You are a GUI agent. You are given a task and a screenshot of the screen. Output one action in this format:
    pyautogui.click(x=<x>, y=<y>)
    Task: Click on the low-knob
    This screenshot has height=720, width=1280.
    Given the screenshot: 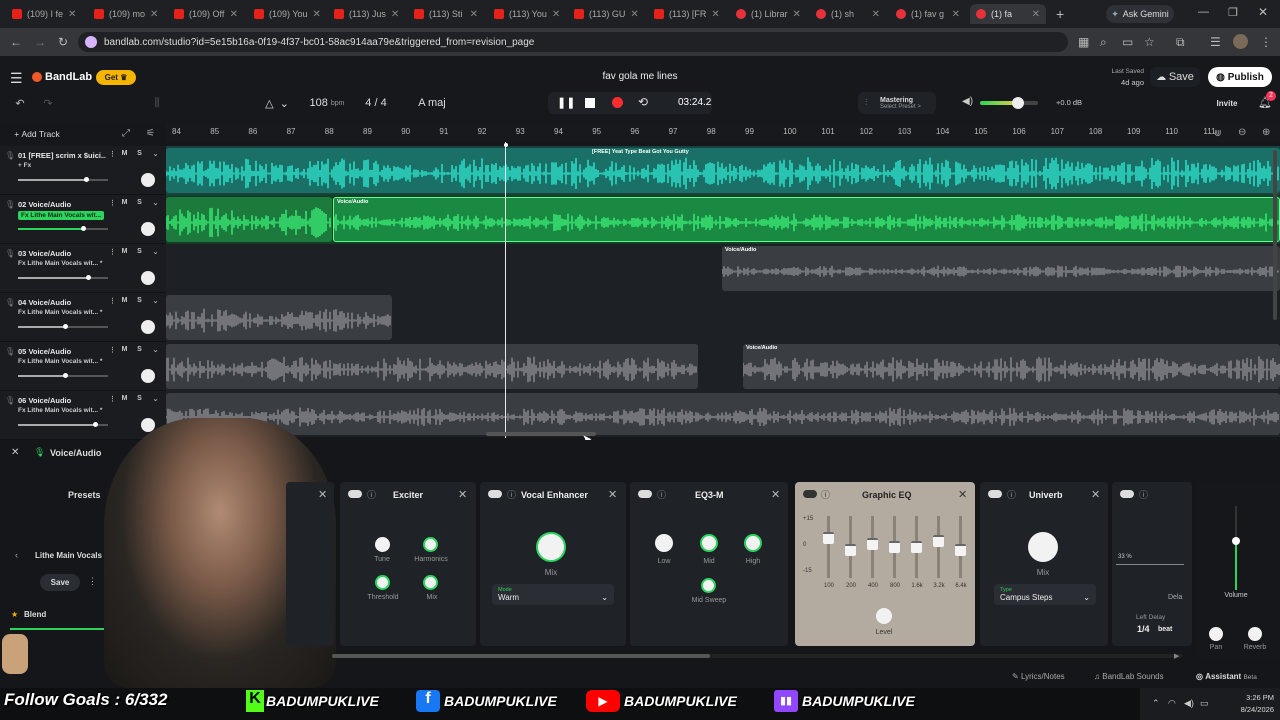 What is the action you would take?
    pyautogui.click(x=664, y=543)
    